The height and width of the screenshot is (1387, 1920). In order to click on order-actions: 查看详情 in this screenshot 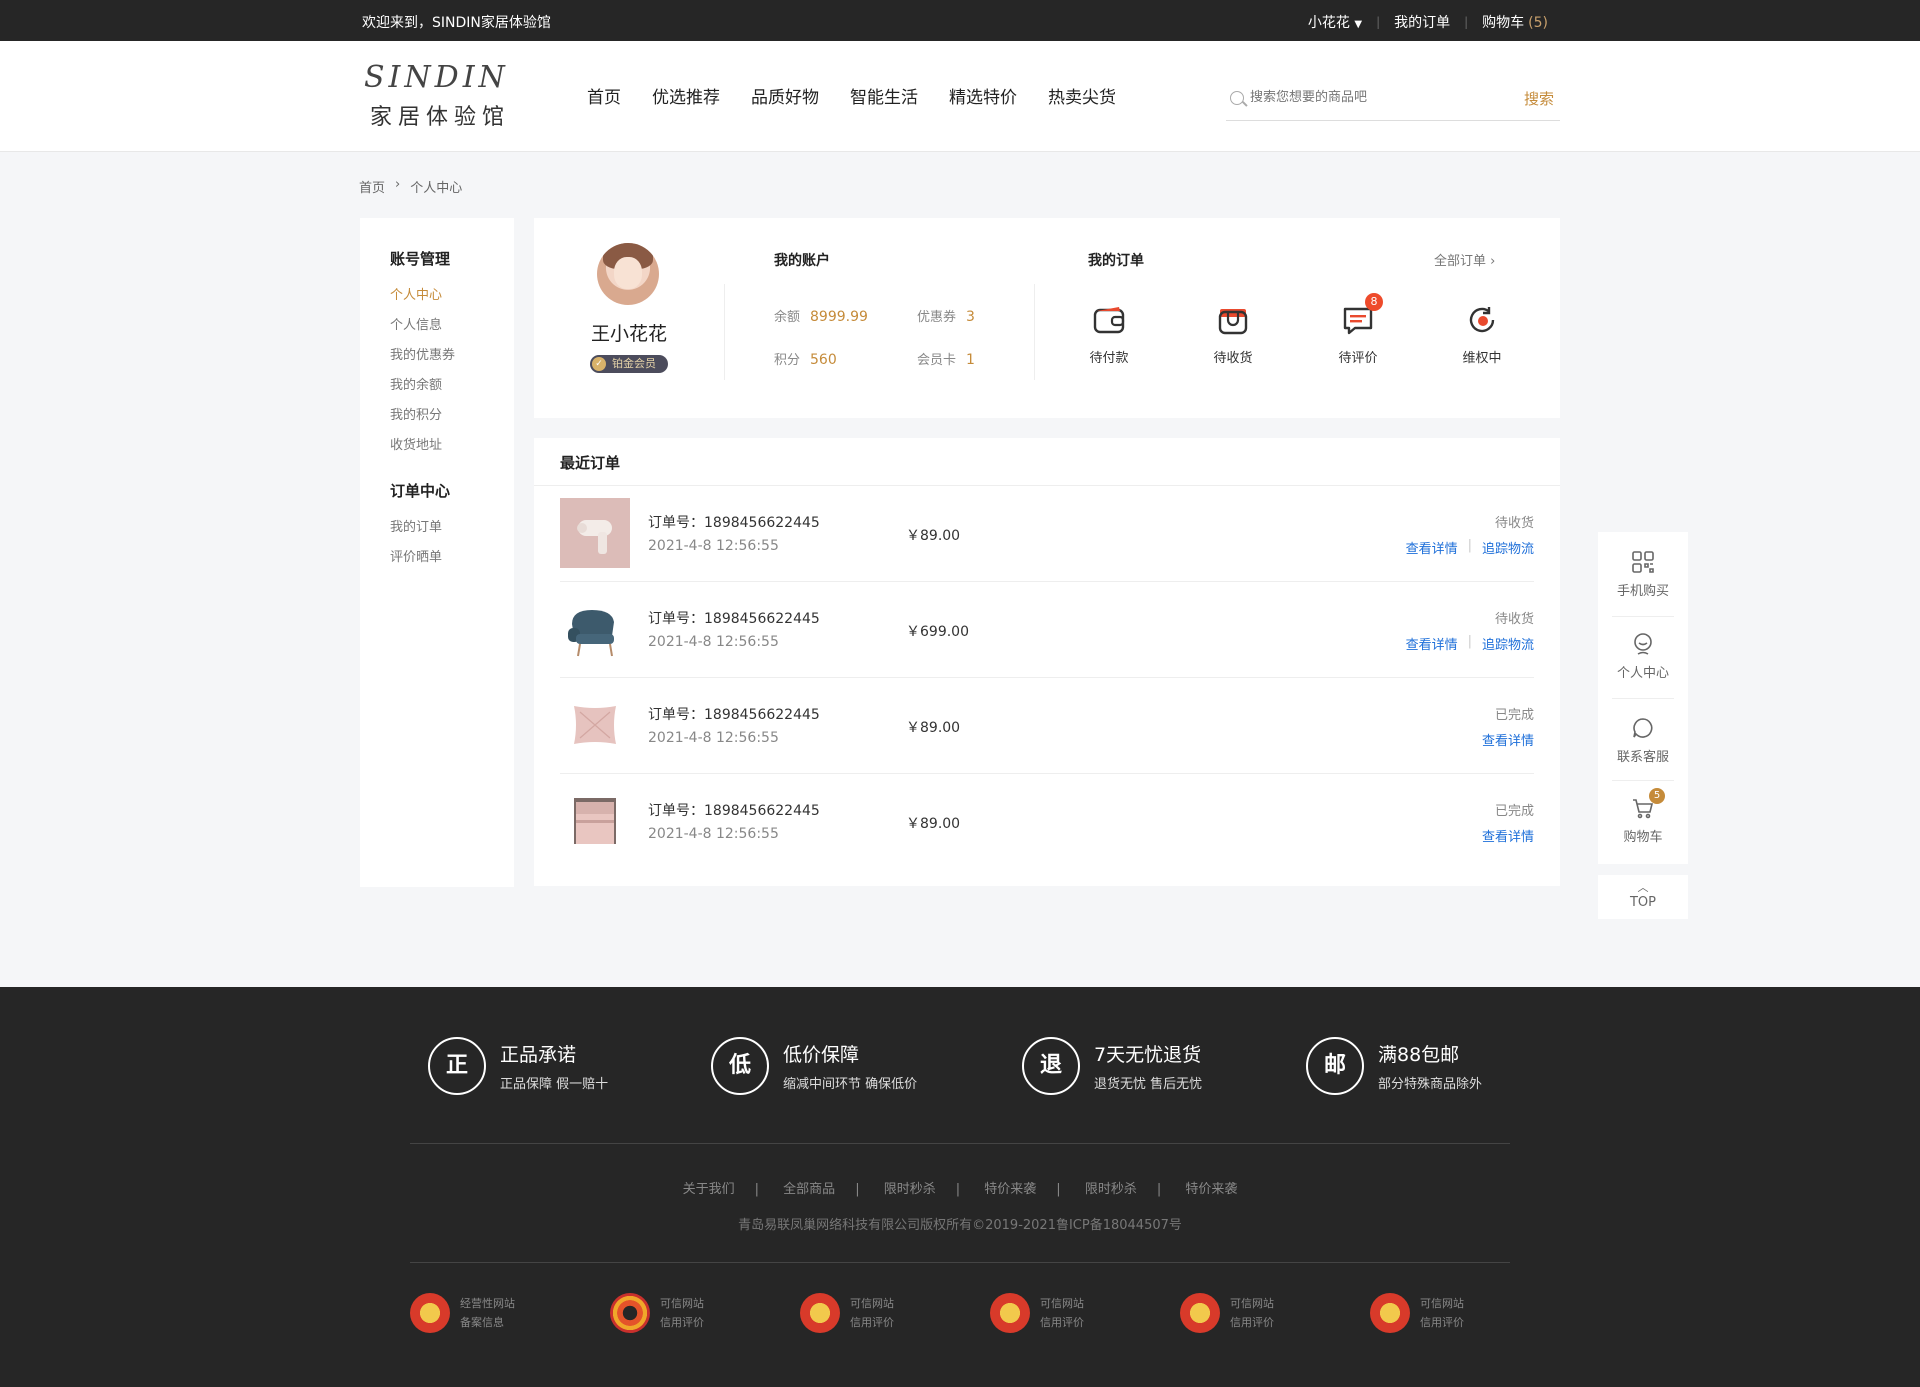, I will do `click(1508, 835)`.